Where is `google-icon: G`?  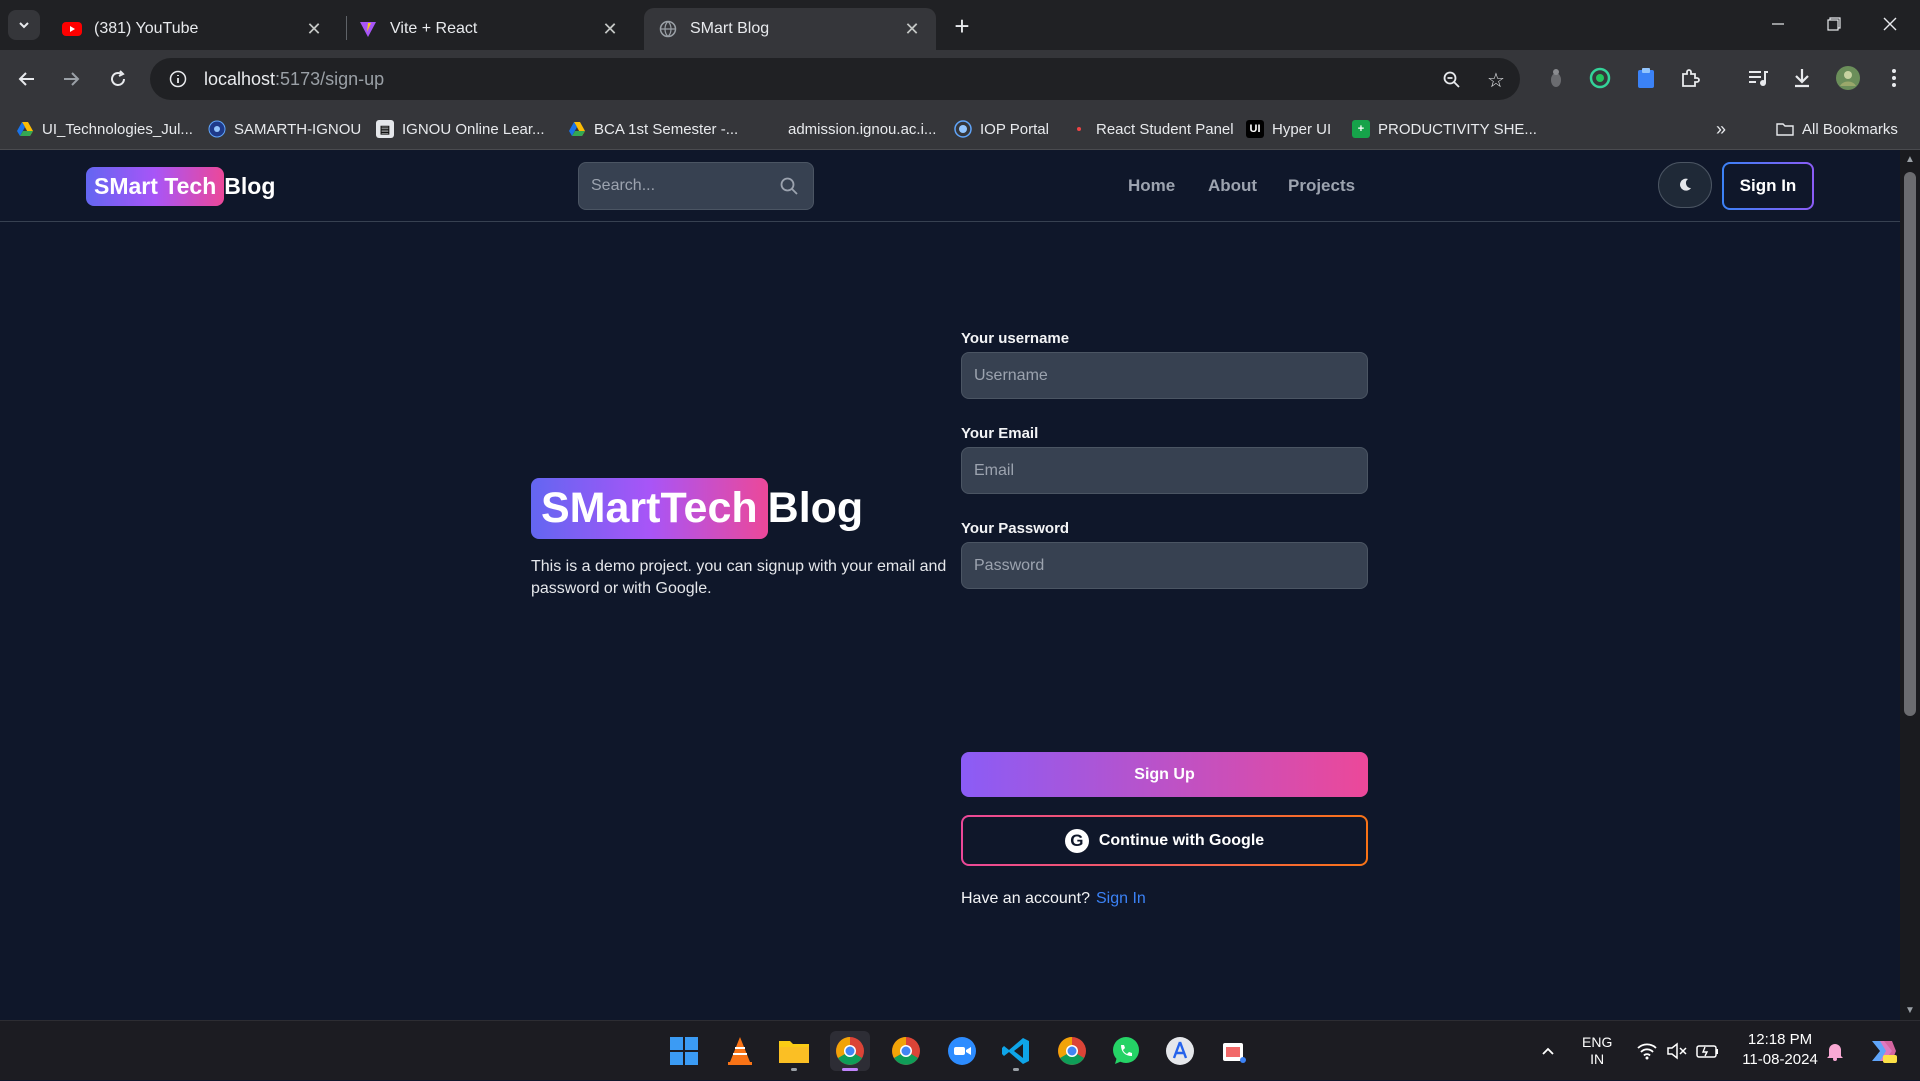
google-icon: G is located at coordinates (1076, 840).